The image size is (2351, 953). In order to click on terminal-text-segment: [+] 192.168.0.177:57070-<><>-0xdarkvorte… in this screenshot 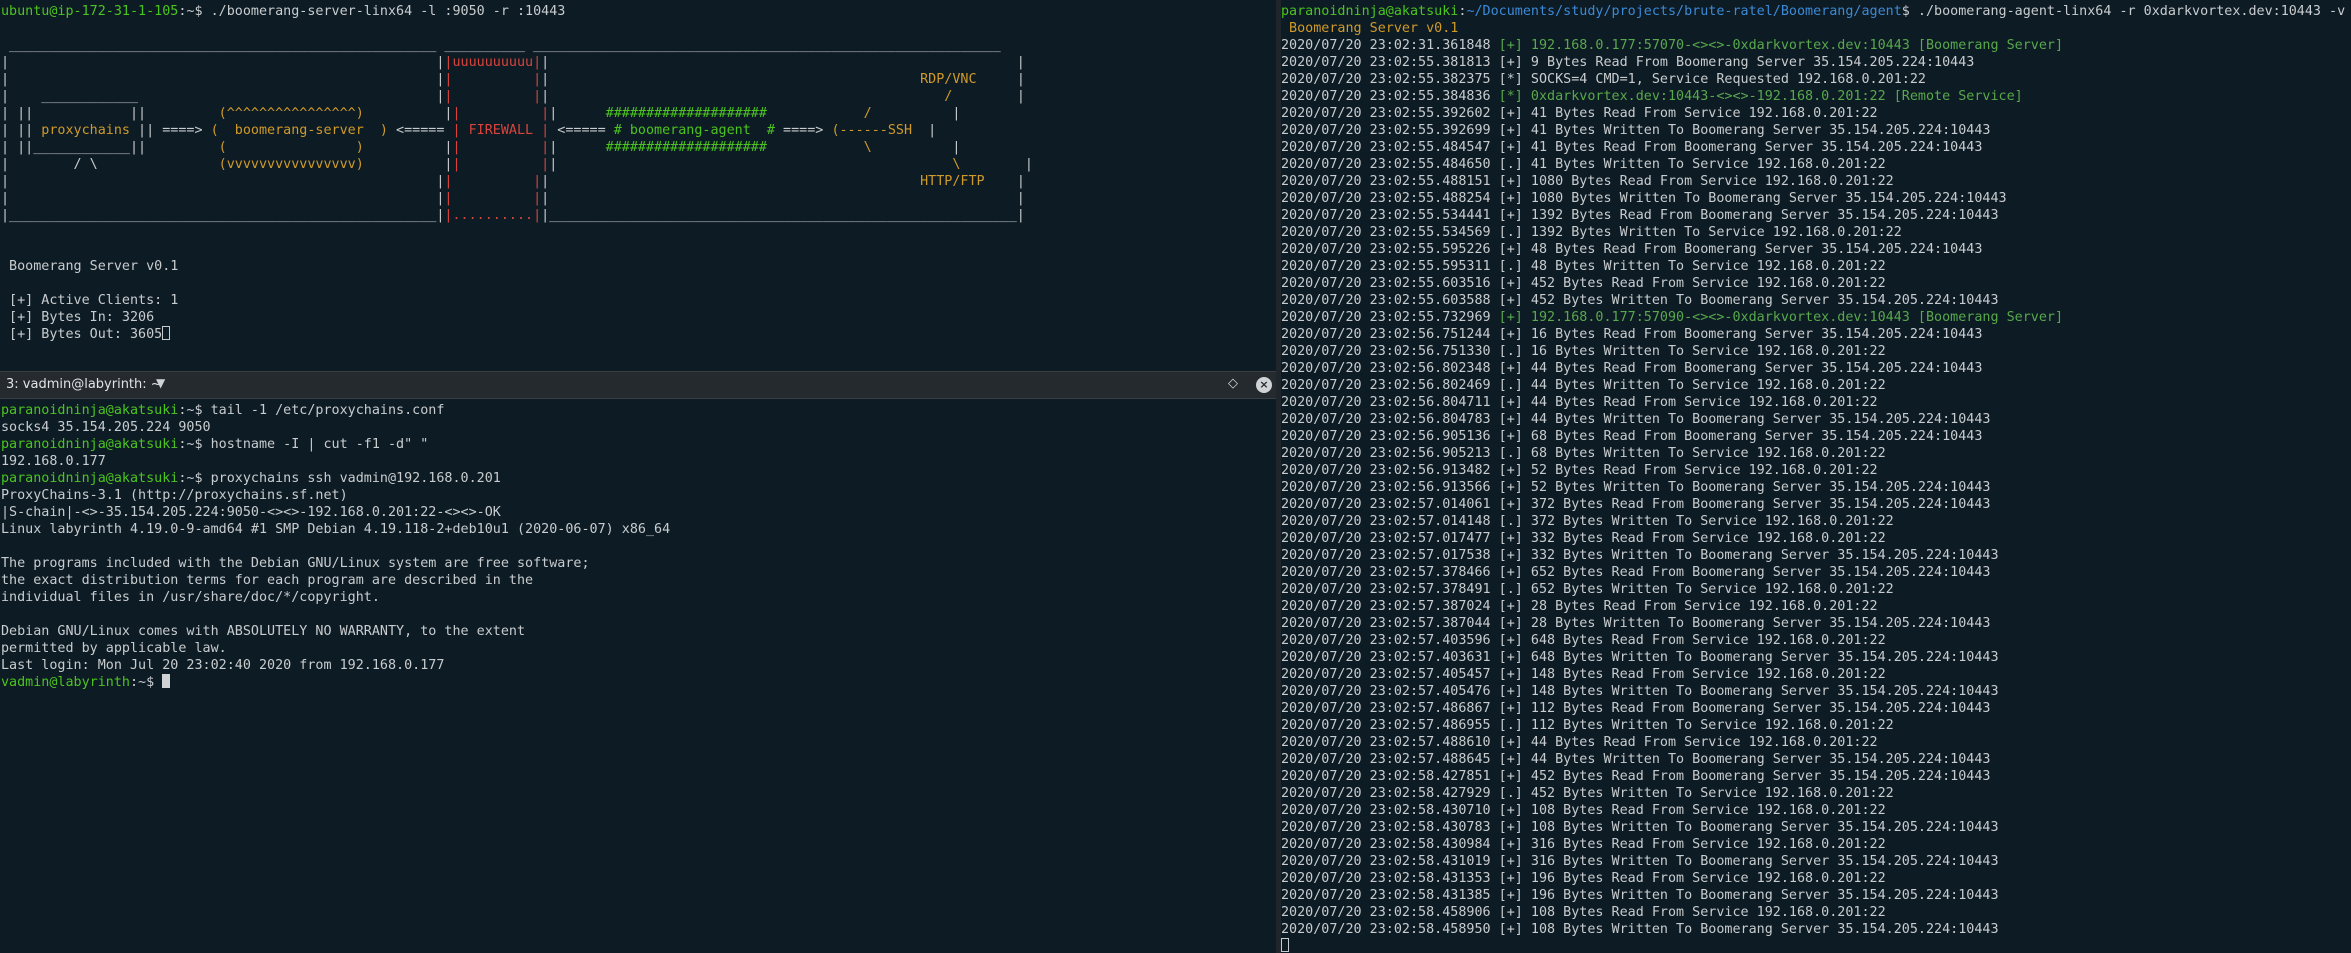, I will do `click(1781, 45)`.